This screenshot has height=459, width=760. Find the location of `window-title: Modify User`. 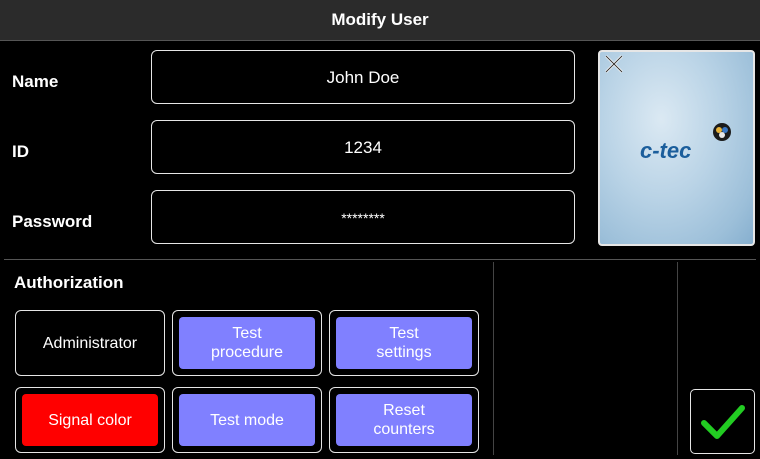

window-title: Modify User is located at coordinates (380, 19).